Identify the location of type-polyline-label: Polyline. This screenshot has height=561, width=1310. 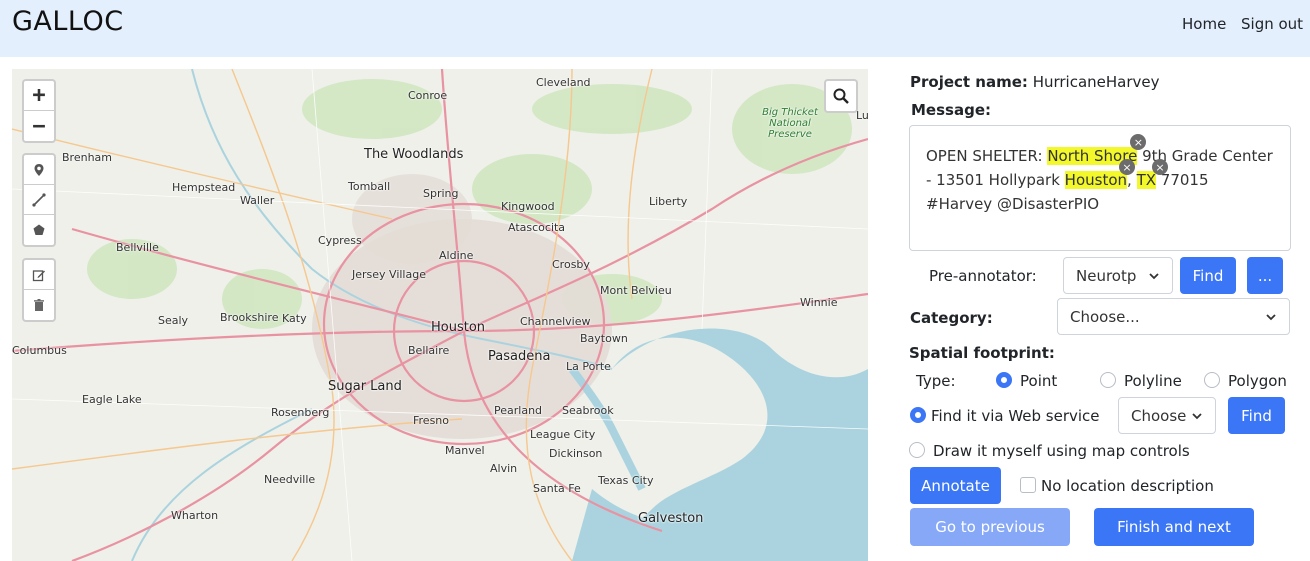
(1153, 381).